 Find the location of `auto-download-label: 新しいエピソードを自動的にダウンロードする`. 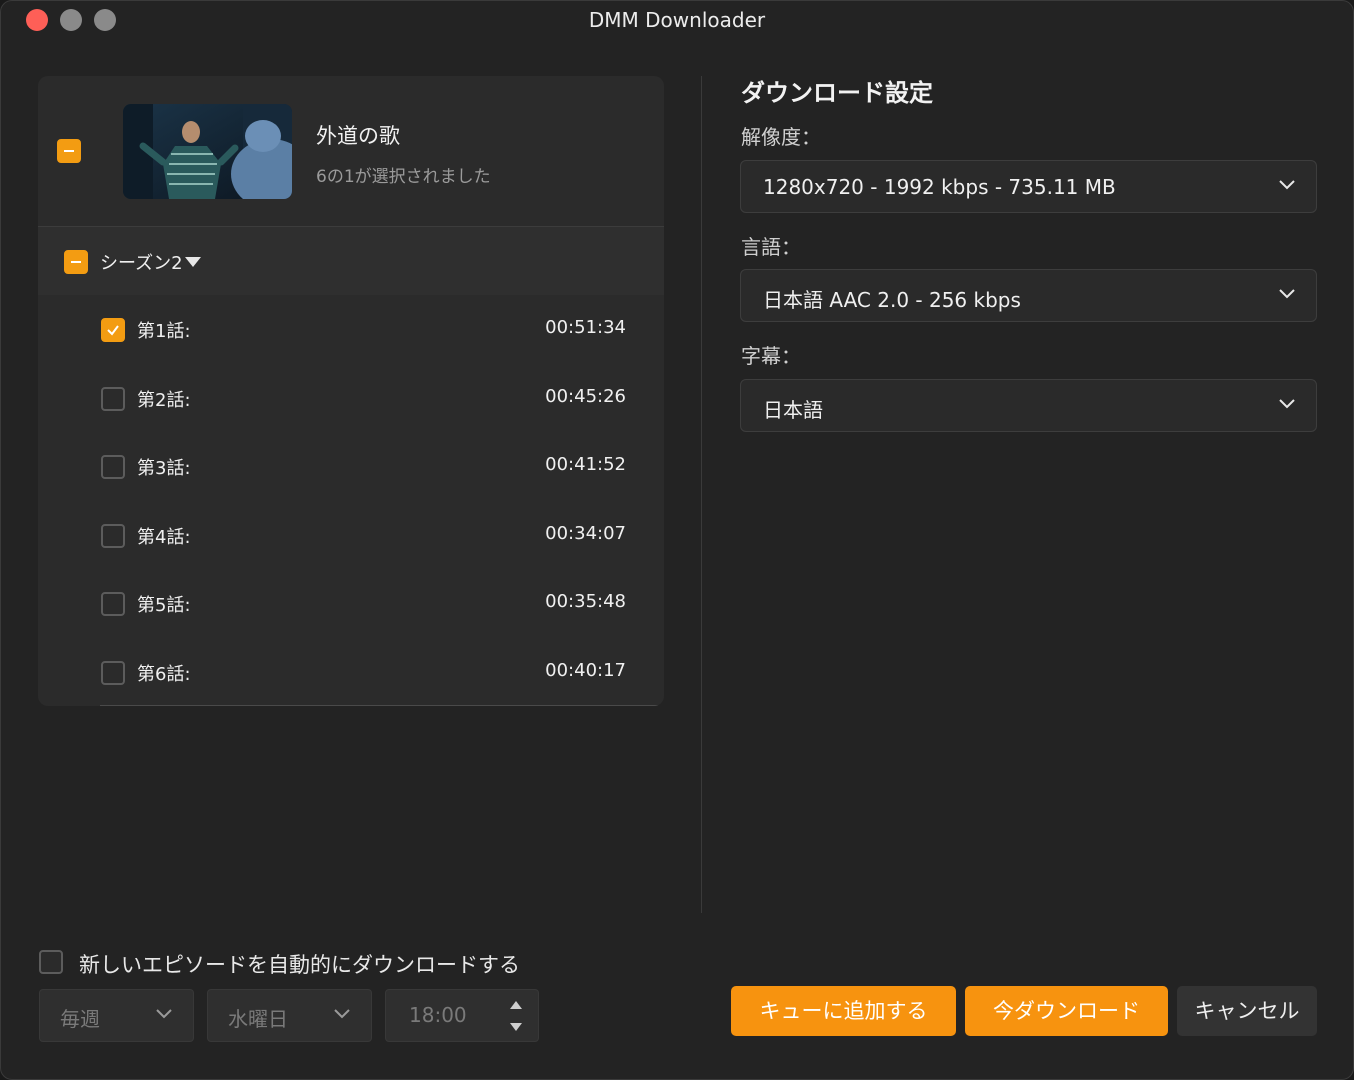

auto-download-label: 新しいエピソードを自動的にダウンロードする is located at coordinates (299, 965).